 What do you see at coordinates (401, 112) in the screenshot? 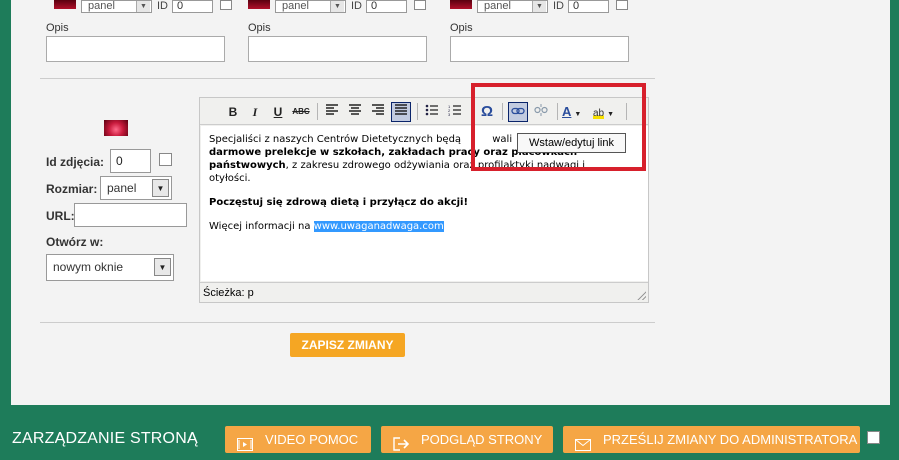
I see `align-justify-icon` at bounding box center [401, 112].